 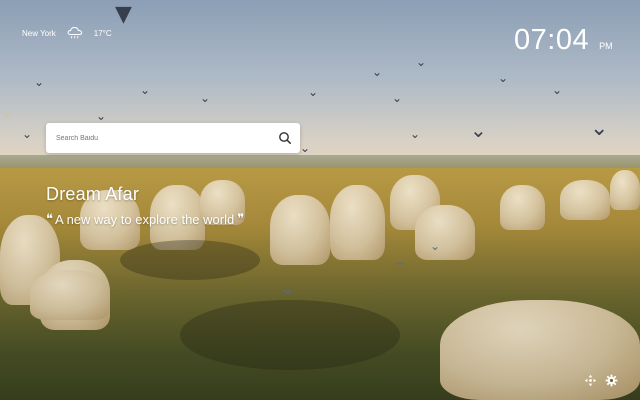 What do you see at coordinates (166, 138) in the screenshot?
I see `search-input` at bounding box center [166, 138].